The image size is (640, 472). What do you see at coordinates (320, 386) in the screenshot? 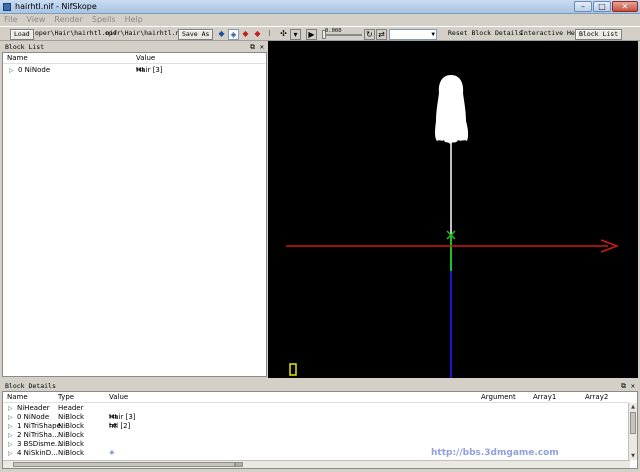
I see `block-details-panel-title: Block Details ⧉ ✕` at bounding box center [320, 386].